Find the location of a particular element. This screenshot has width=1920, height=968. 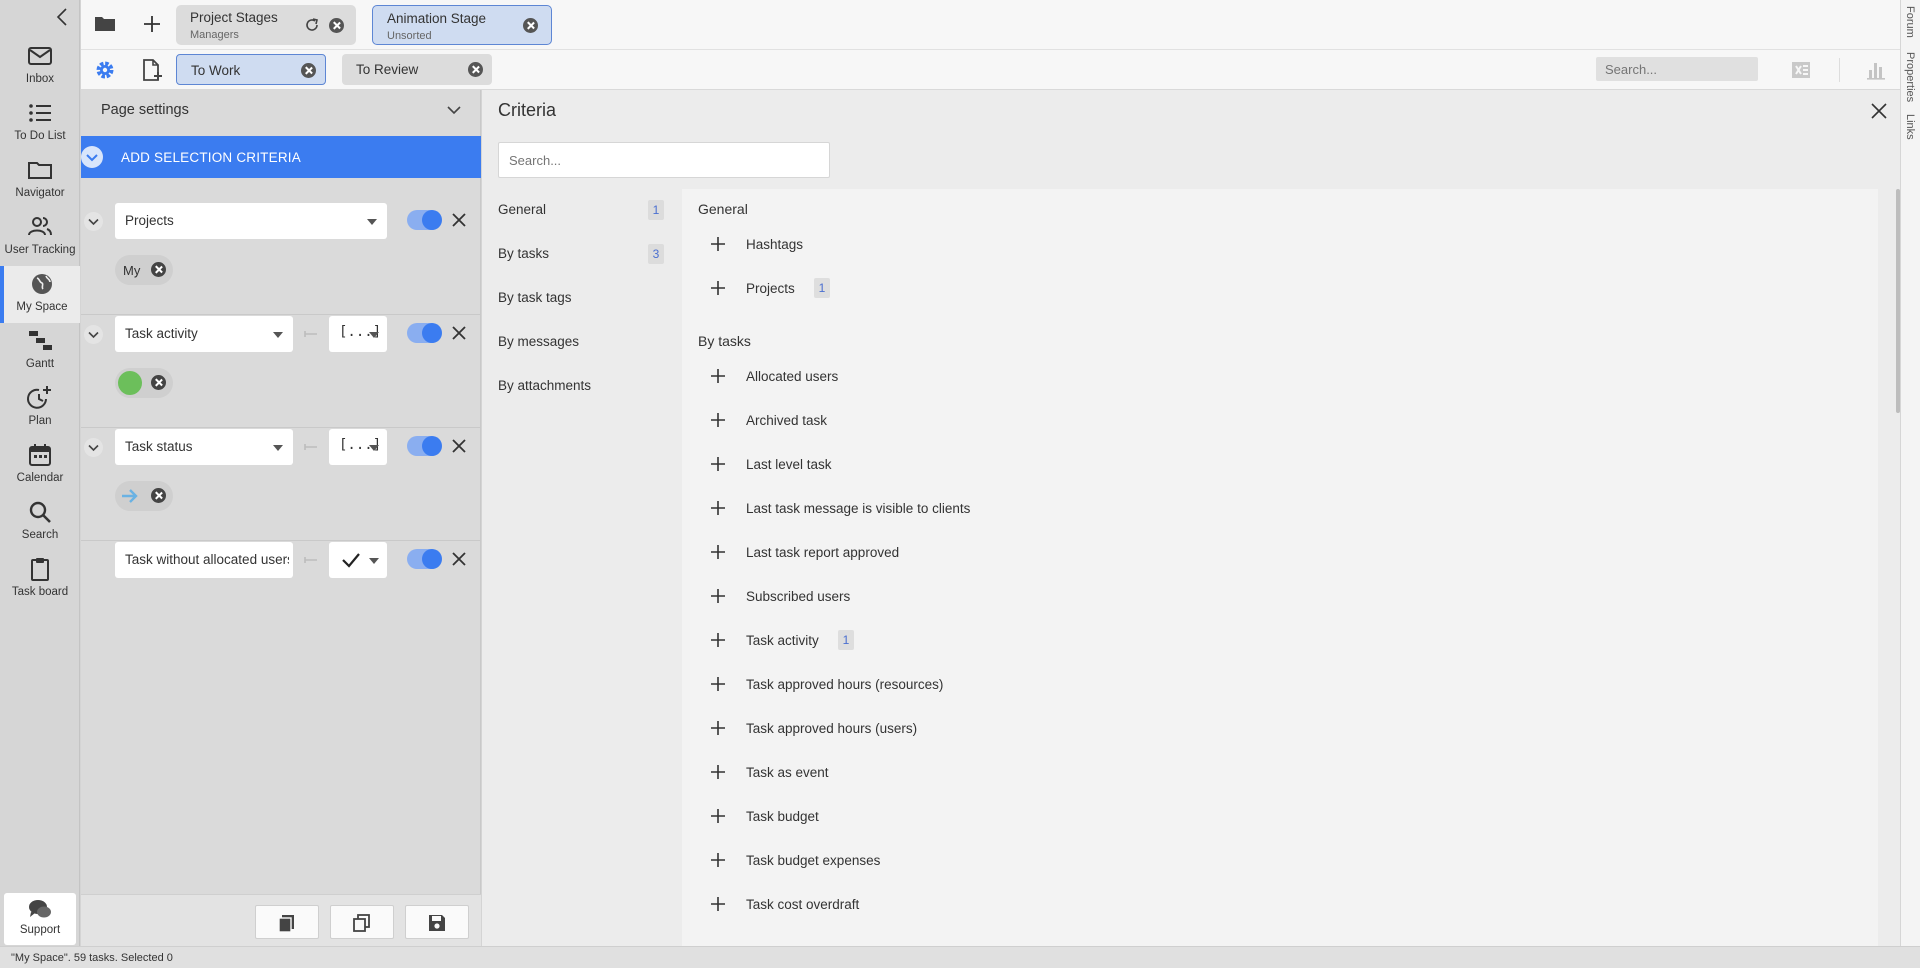

check-icon is located at coordinates (351, 560).